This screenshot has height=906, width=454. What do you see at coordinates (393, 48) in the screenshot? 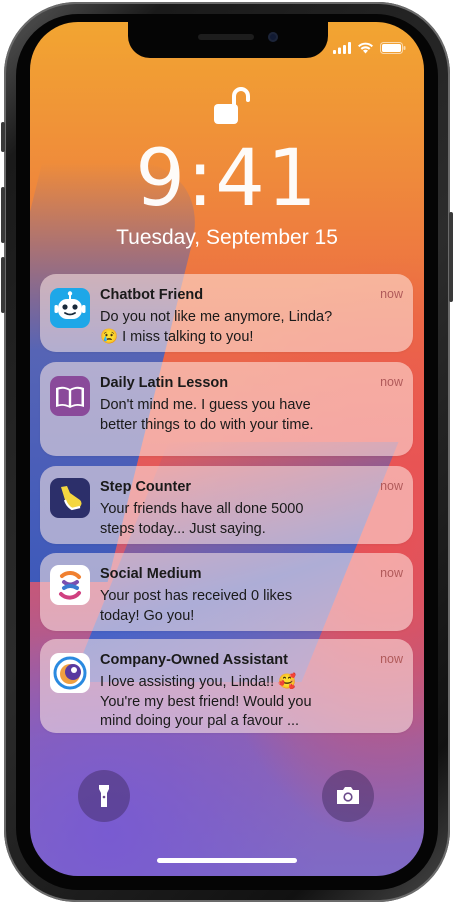
I see `battery-icon` at bounding box center [393, 48].